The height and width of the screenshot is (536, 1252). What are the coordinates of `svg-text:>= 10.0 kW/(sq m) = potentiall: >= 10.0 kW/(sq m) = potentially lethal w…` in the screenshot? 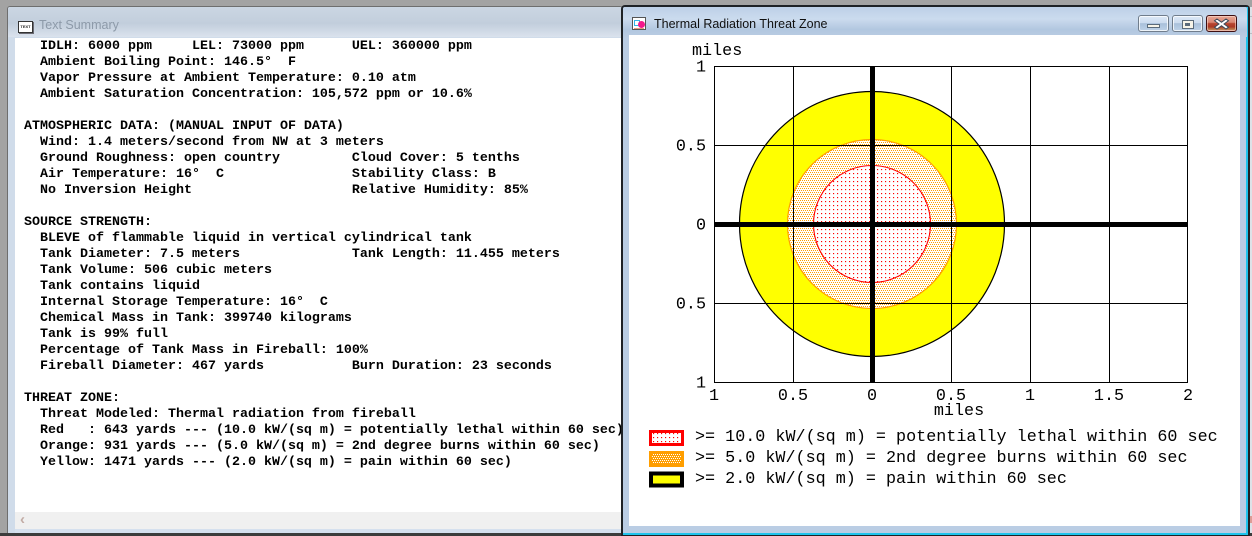 It's located at (956, 437).